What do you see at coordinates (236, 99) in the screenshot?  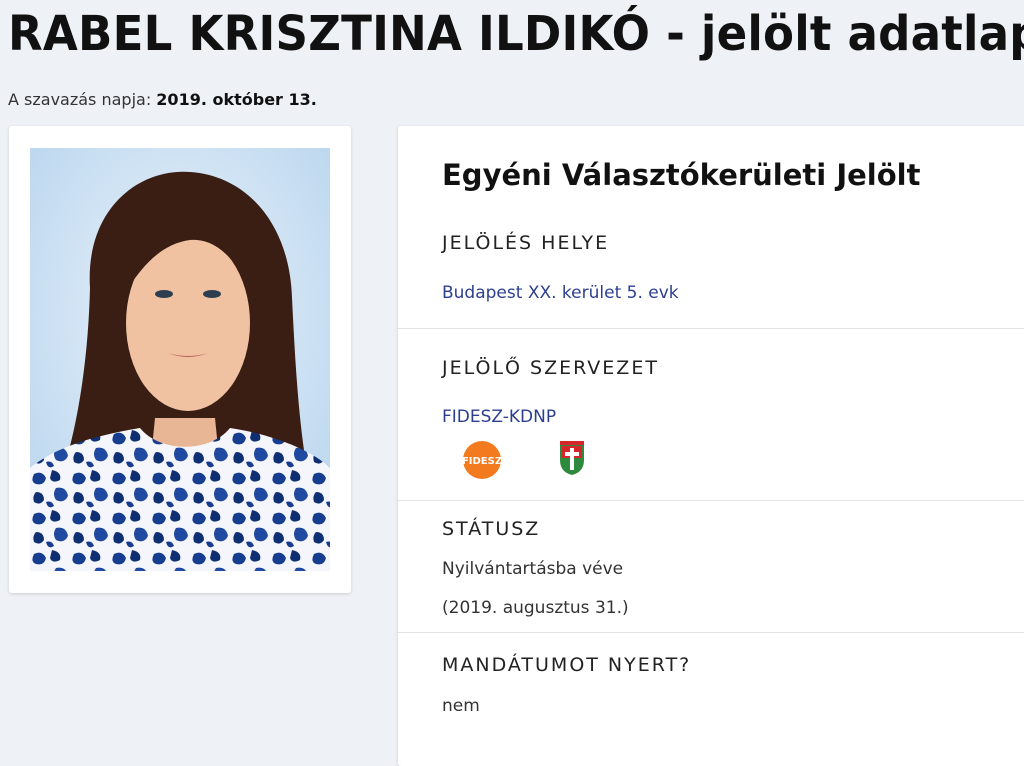 I see `vote-date-value: 2019. október 13.` at bounding box center [236, 99].